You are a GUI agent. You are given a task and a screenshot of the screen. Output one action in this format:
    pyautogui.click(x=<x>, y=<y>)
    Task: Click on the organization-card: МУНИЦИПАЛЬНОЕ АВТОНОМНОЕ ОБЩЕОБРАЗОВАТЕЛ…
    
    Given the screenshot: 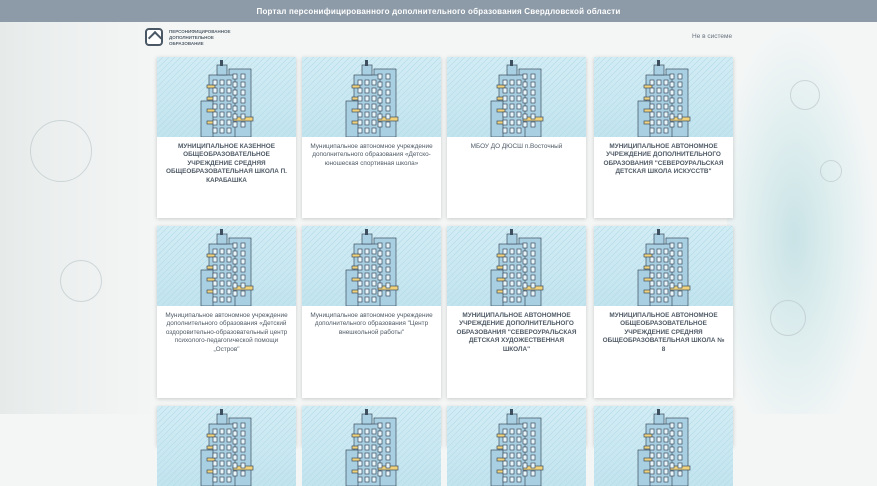 What is the action you would take?
    pyautogui.click(x=663, y=312)
    